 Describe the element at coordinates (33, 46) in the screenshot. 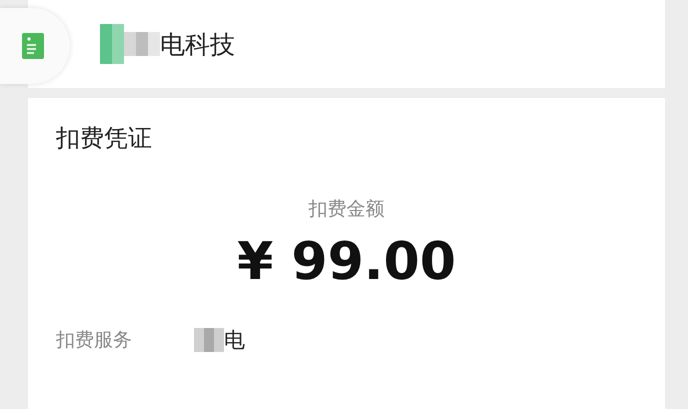

I see `document-icon` at that location.